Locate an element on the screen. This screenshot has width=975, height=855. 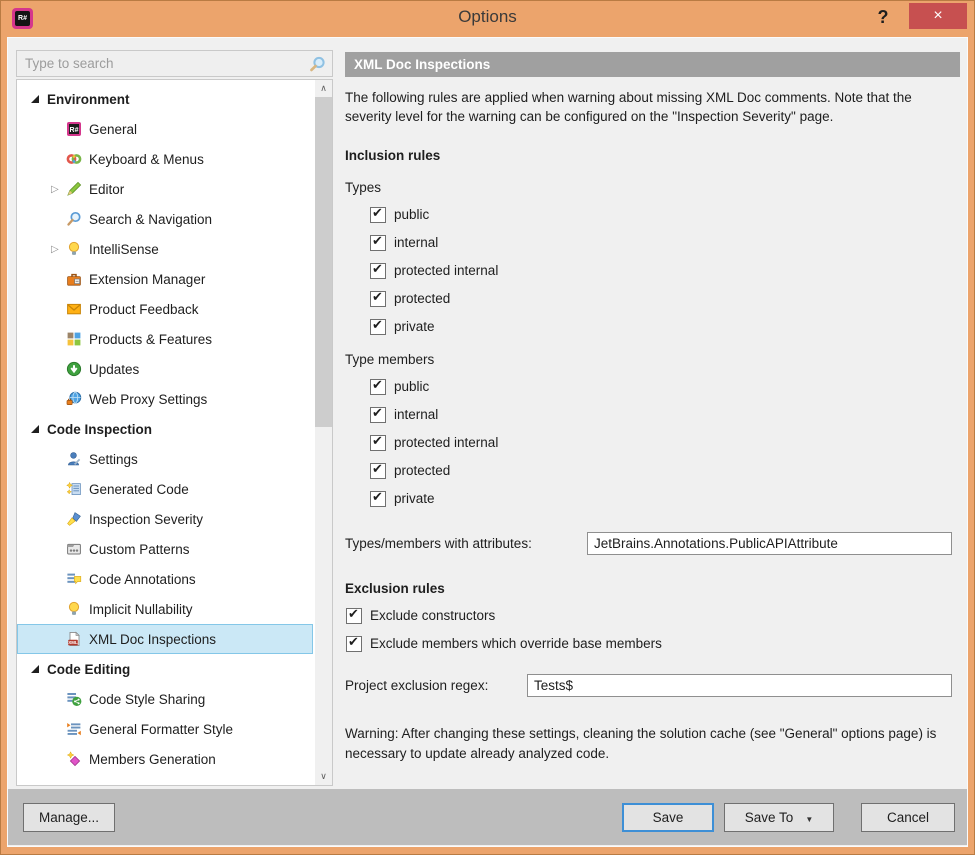
tree-item-keyboard-and-menus: Keyboard & Menus is located at coordinates (165, 159).